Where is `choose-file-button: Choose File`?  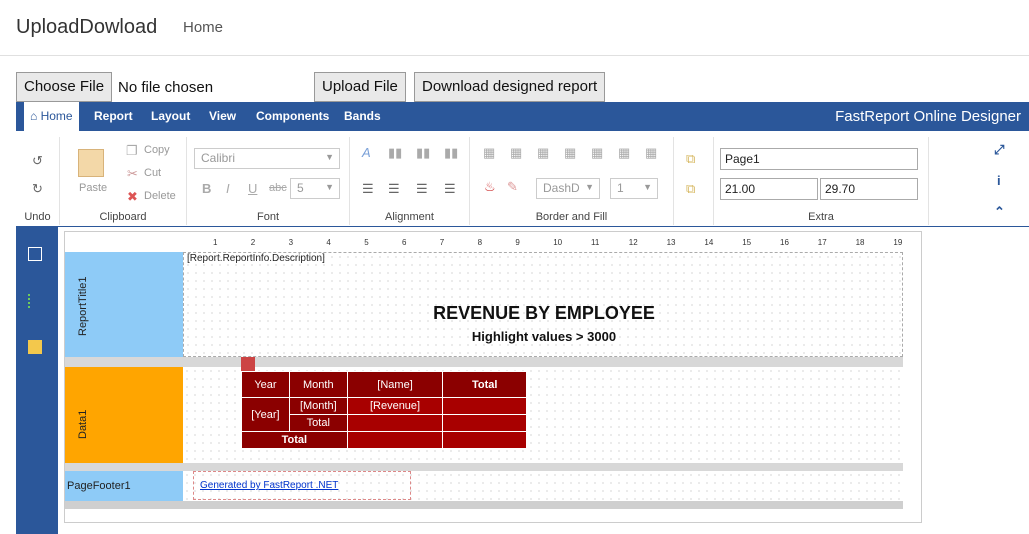
choose-file-button: Choose File is located at coordinates (64, 87).